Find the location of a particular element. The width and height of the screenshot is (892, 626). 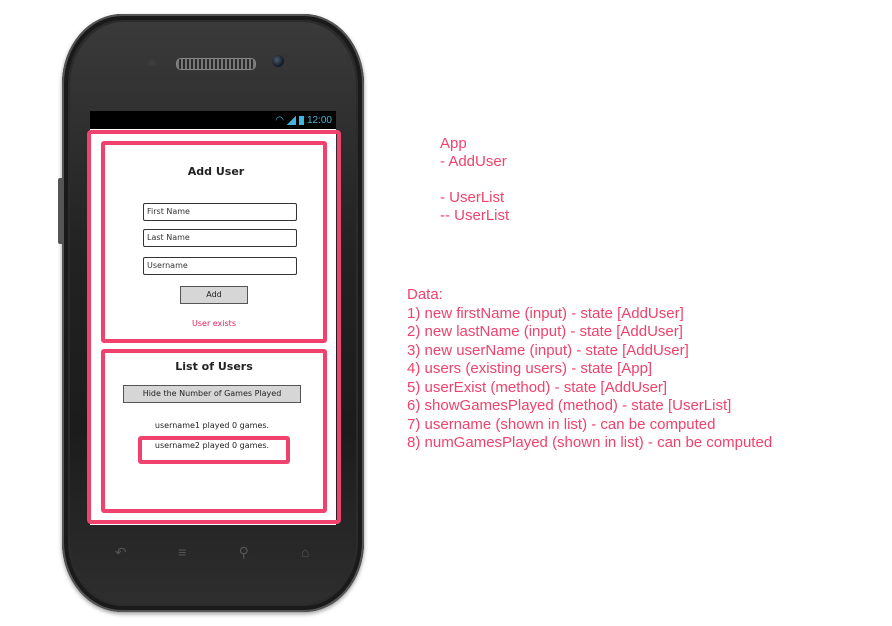

status-time: 12:00 is located at coordinates (319, 120).